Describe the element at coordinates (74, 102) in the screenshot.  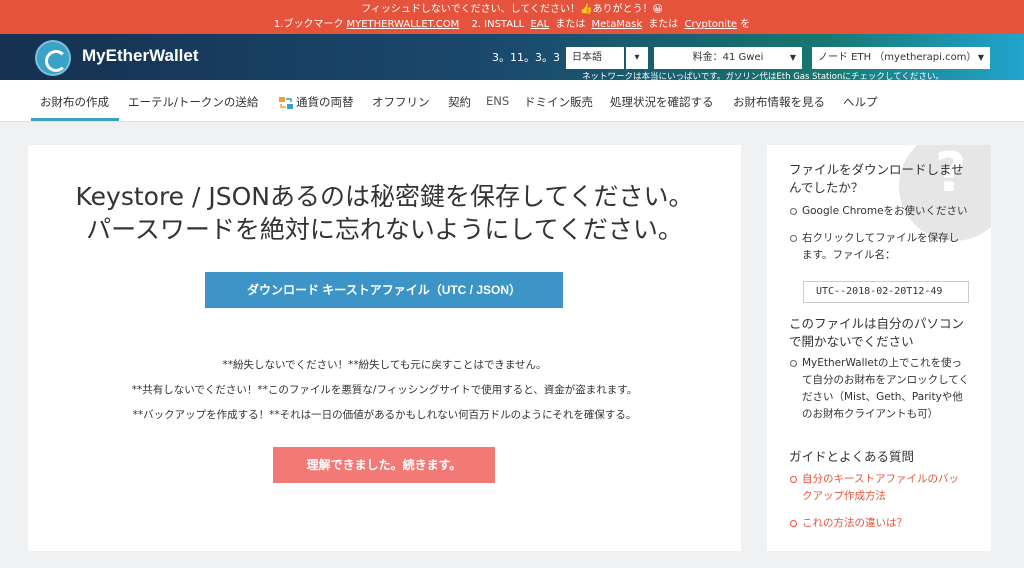
I see `tab-create-wallet: お財布の作成` at that location.